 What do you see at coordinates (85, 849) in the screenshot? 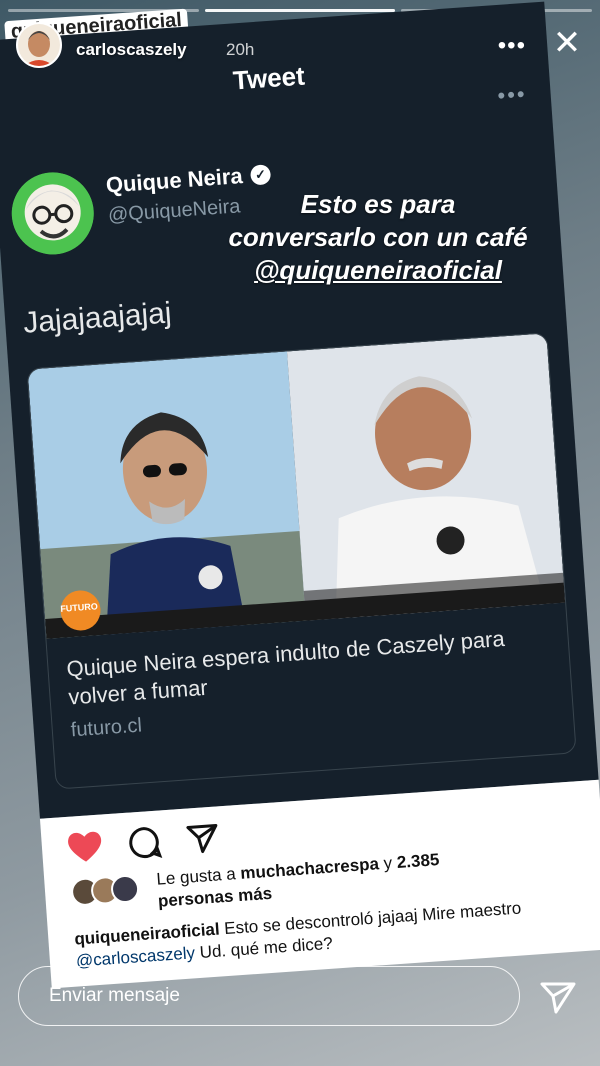
I see `heart-icon` at bounding box center [85, 849].